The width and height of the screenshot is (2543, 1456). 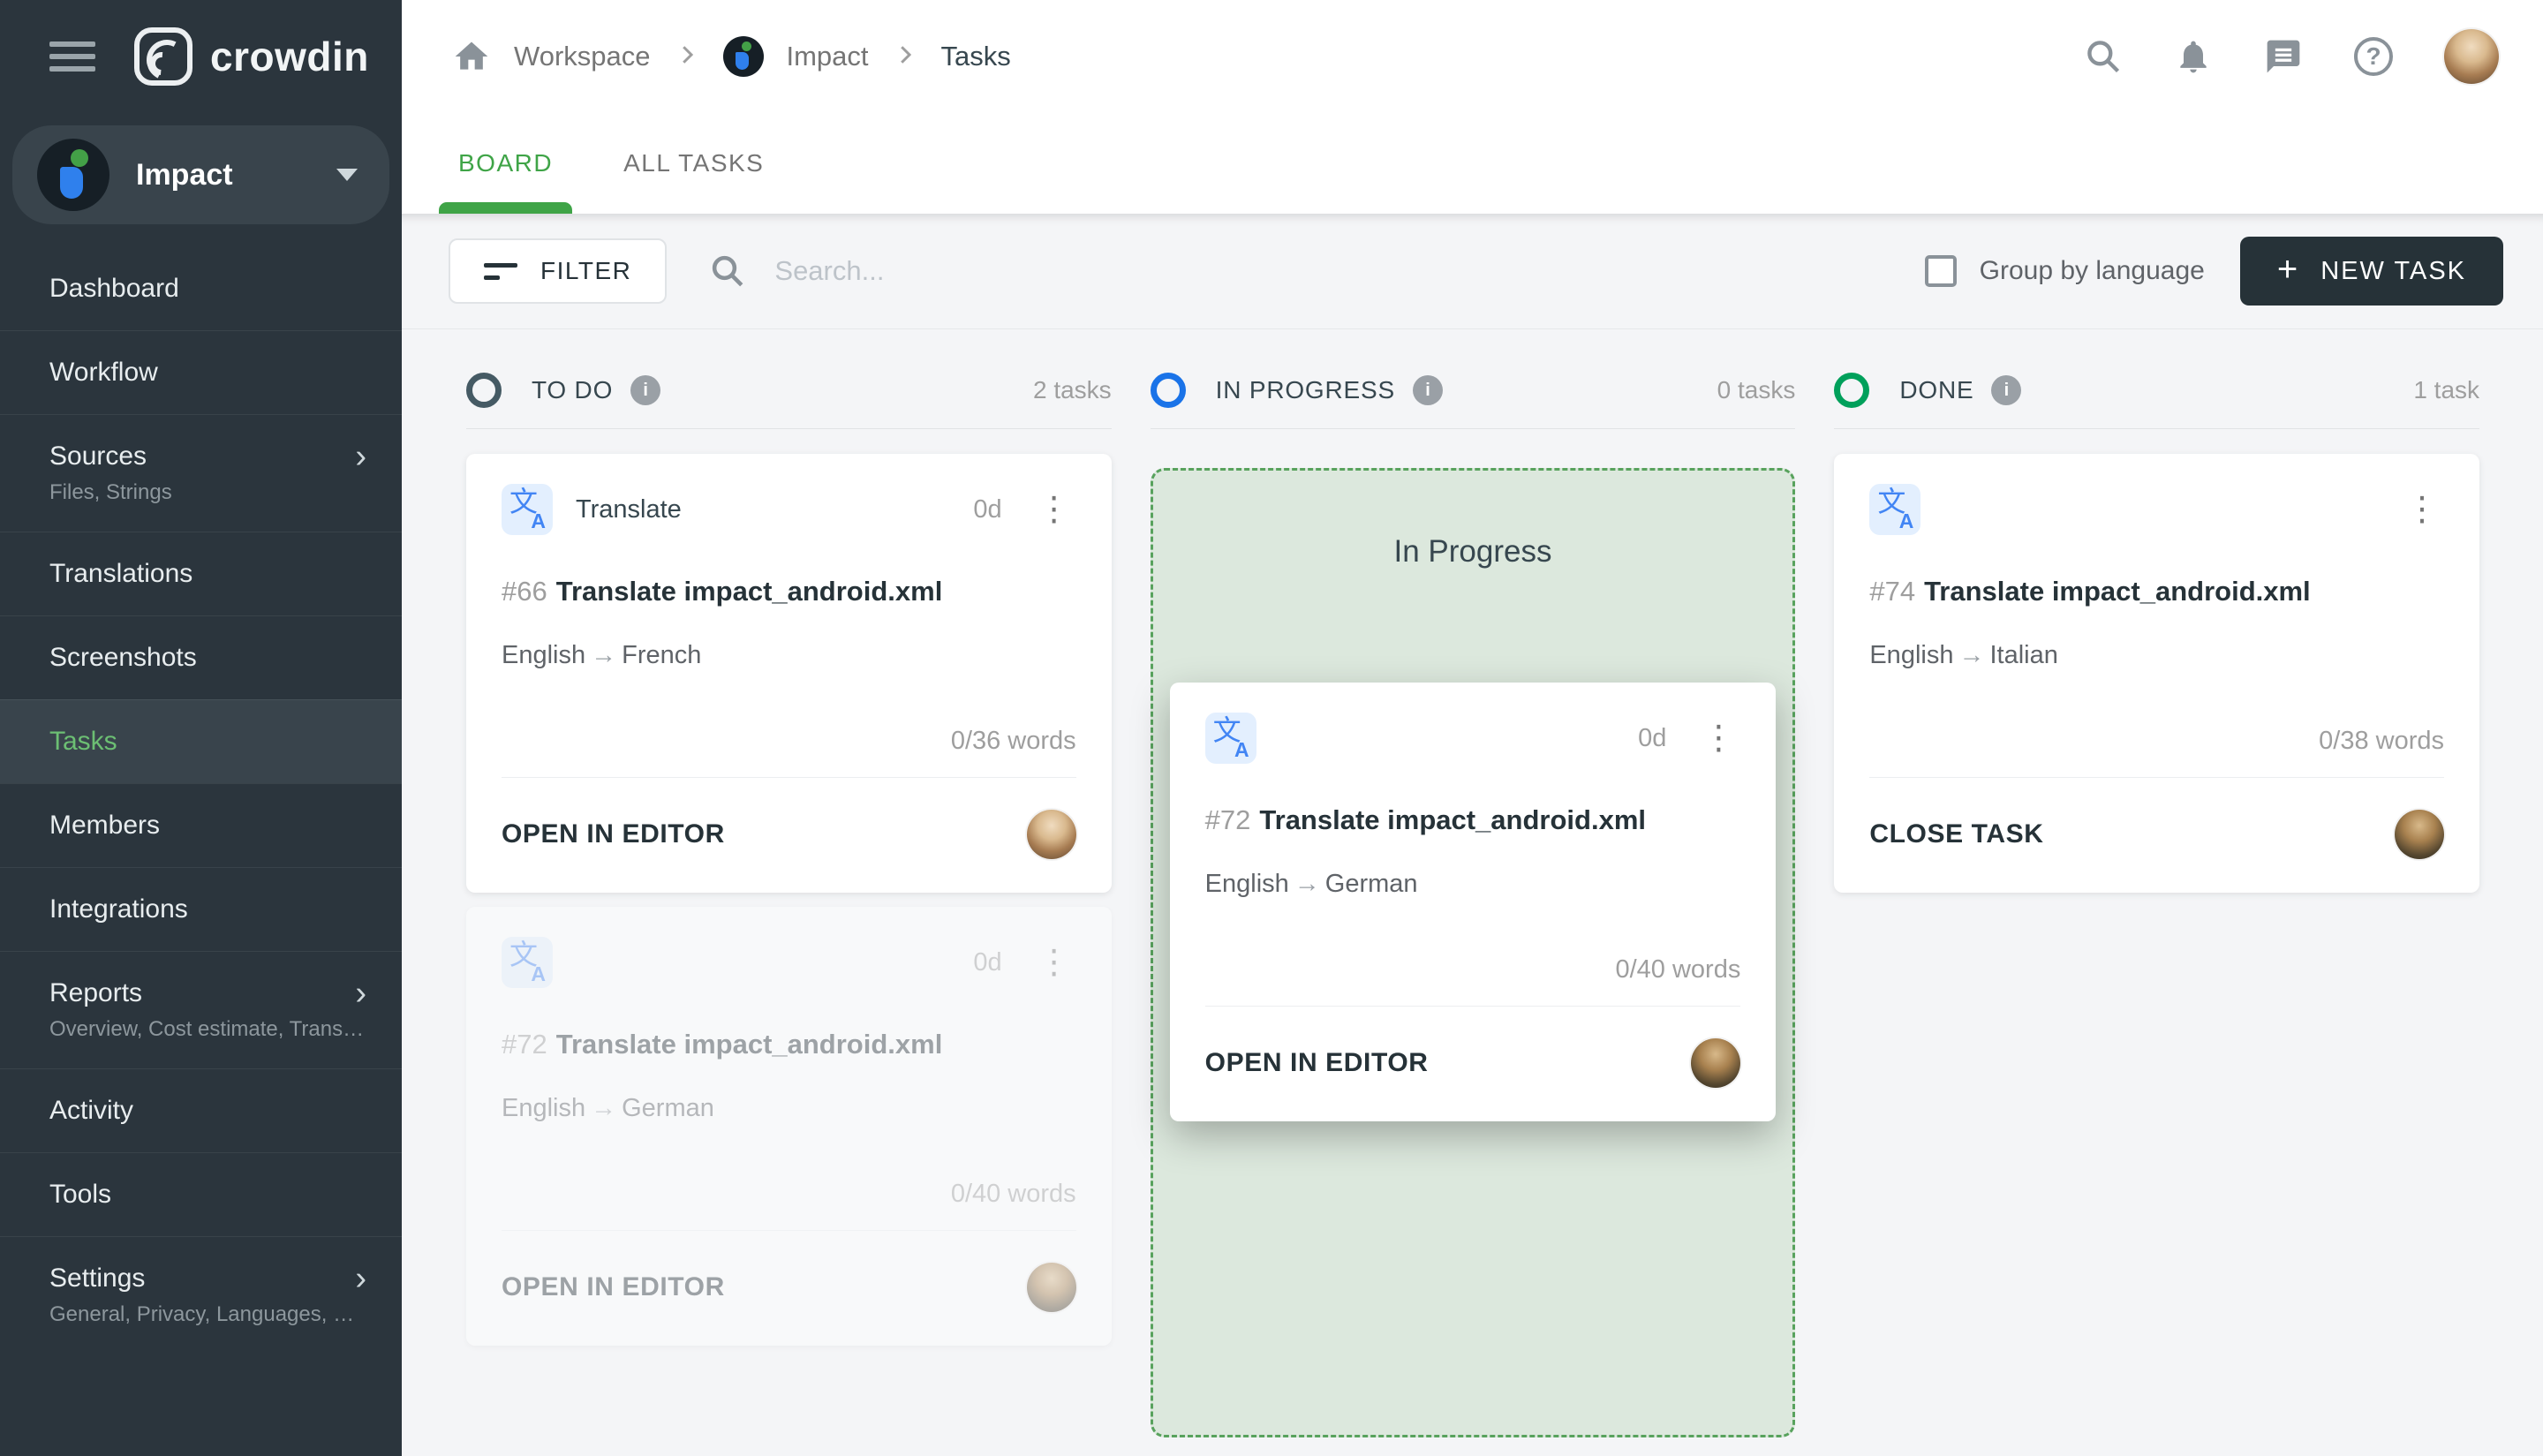 What do you see at coordinates (1268, 56) in the screenshot?
I see `breadcrumb: Workspace Impact Tasks` at bounding box center [1268, 56].